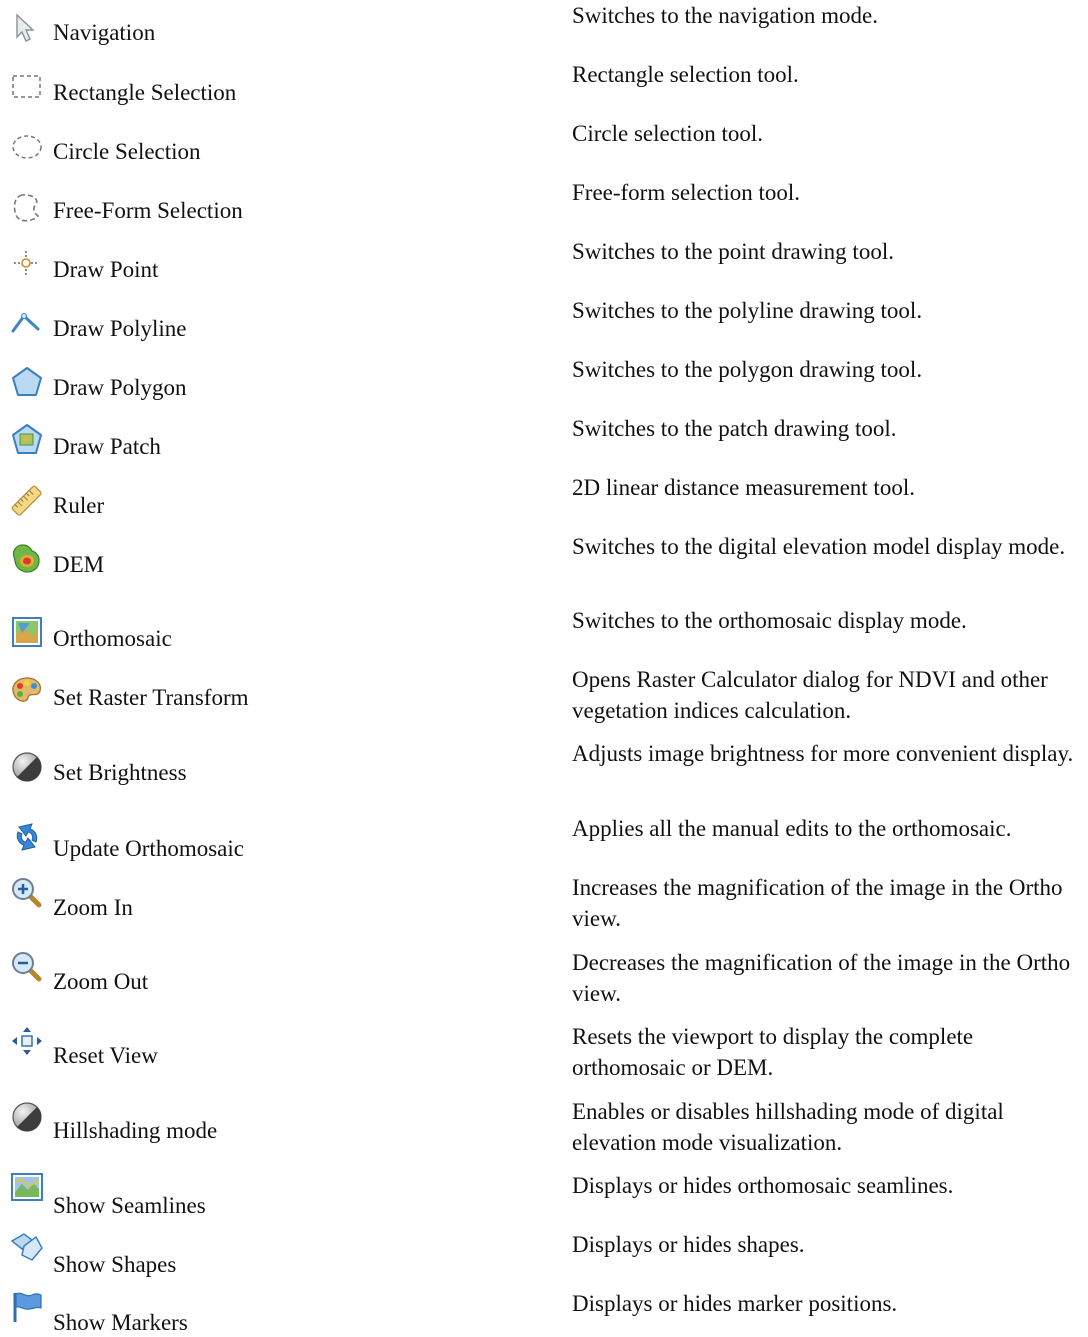  What do you see at coordinates (79, 564) in the screenshot?
I see `tool-name: DEM` at bounding box center [79, 564].